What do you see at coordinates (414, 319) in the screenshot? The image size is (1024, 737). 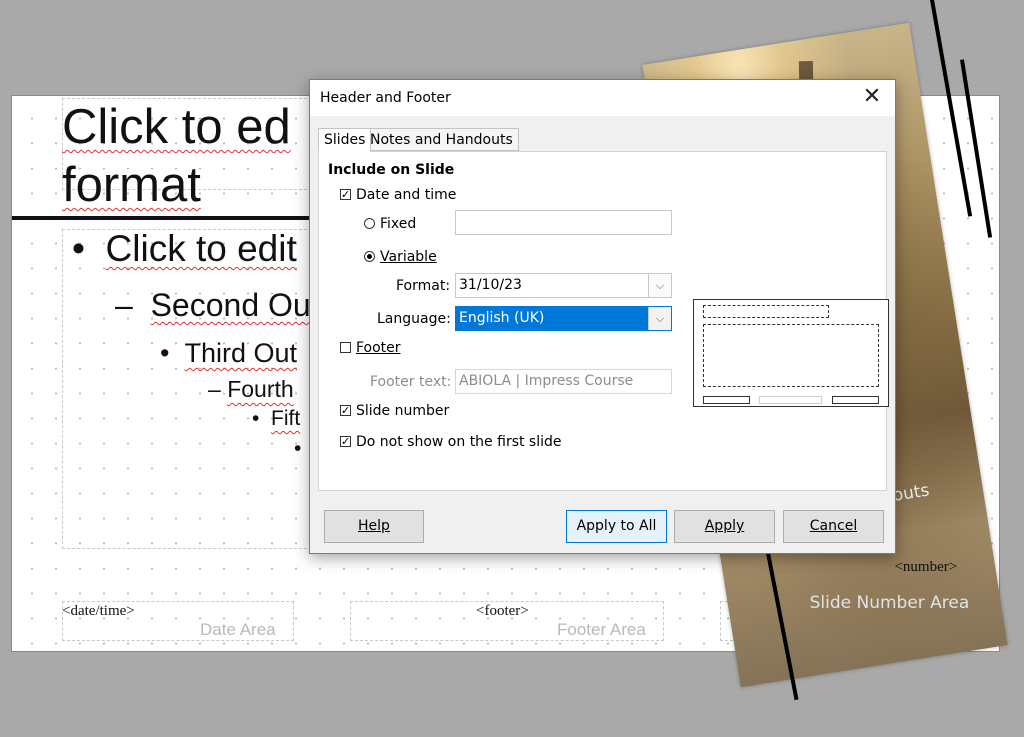 I see `language-label: Language:` at bounding box center [414, 319].